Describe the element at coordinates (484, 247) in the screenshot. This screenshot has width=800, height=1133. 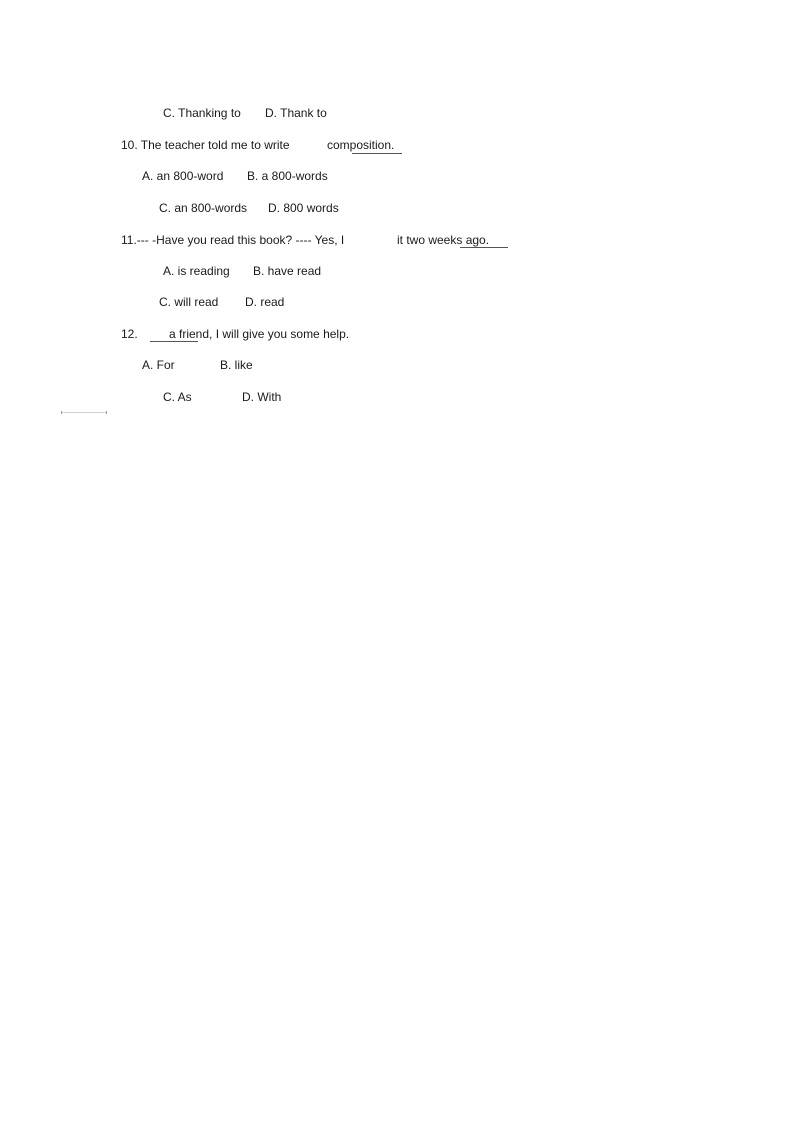
I see `q11-answer-blank` at that location.